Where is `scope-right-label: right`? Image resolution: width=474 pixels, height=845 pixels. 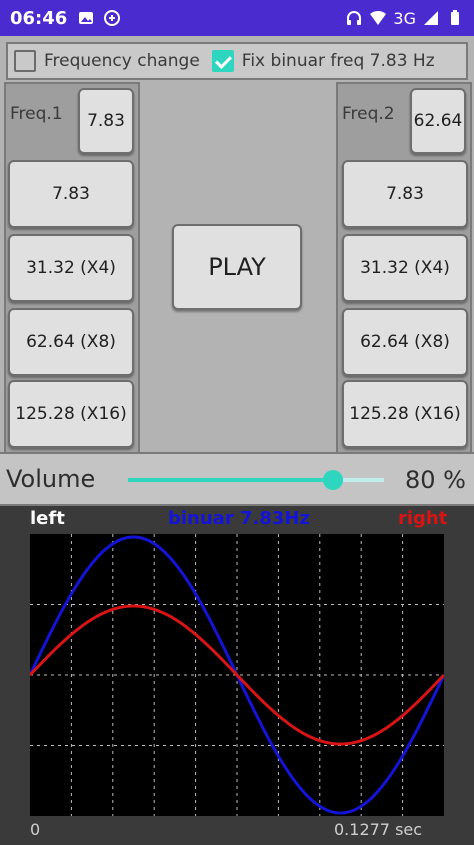
scope-right-label: right is located at coordinates (423, 518).